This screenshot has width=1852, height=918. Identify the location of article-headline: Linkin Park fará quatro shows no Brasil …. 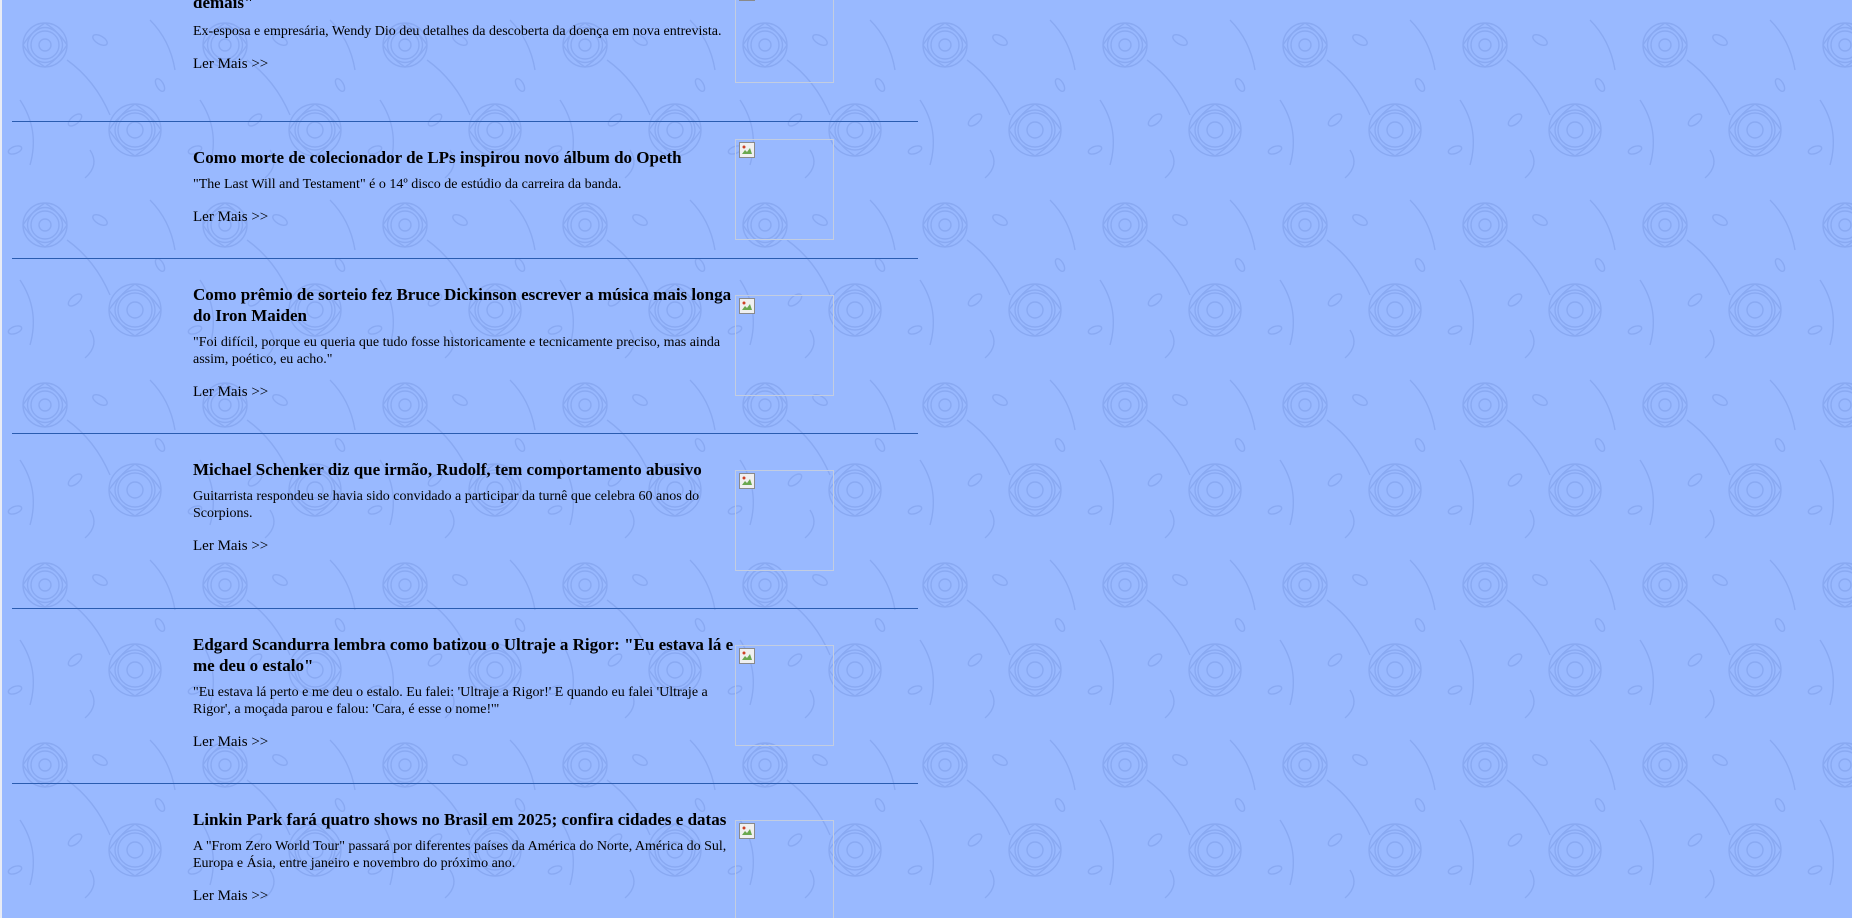
(464, 819).